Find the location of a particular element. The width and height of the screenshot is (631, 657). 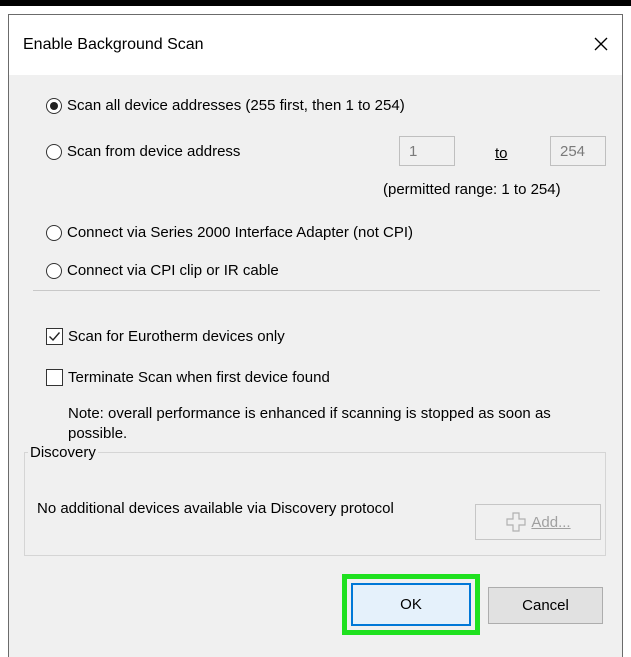

radio-scan-all-button is located at coordinates (54, 105).